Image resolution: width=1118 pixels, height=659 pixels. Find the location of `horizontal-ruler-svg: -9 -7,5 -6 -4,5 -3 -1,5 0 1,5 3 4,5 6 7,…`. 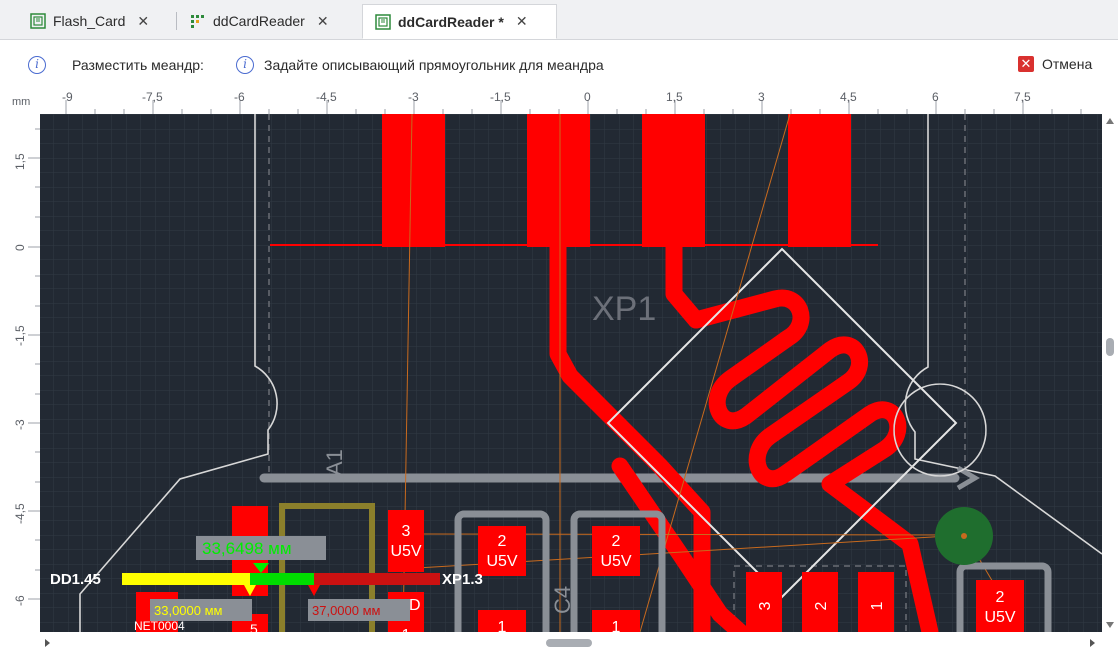

horizontal-ruler-svg: -9 -7,5 -6 -4,5 -3 -1,5 0 1,5 3 4,5 6 7,… is located at coordinates (572, 102).